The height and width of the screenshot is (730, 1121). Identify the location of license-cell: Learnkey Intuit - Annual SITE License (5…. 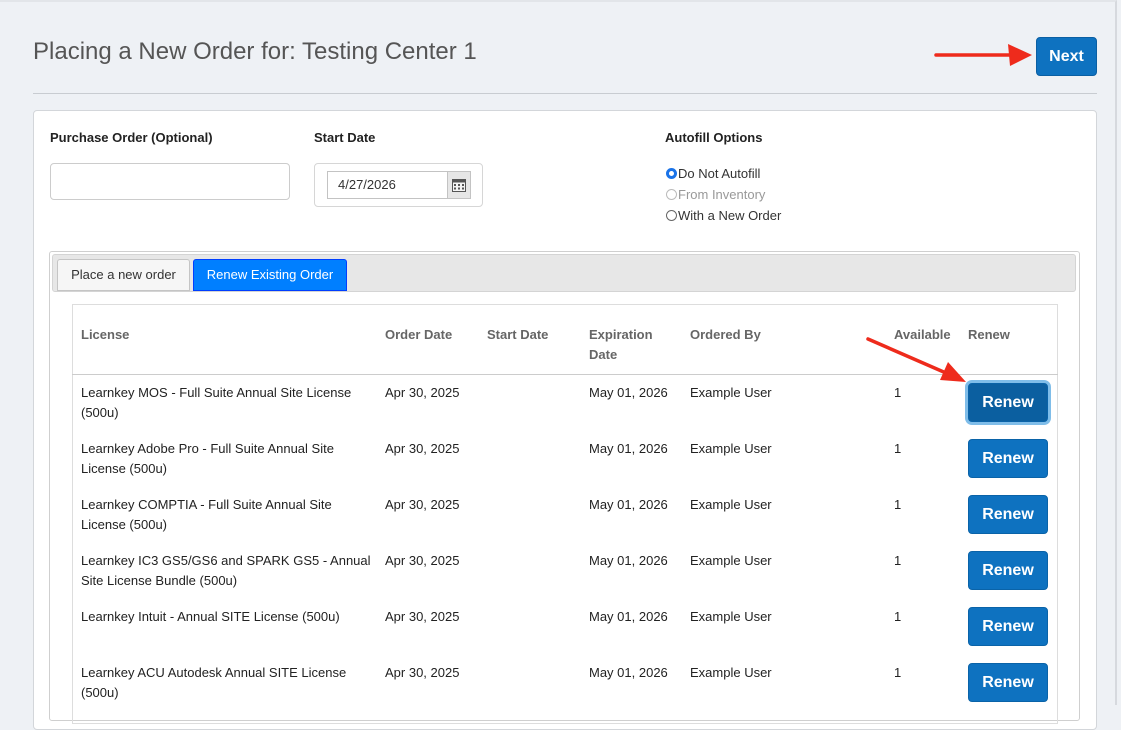
(210, 616).